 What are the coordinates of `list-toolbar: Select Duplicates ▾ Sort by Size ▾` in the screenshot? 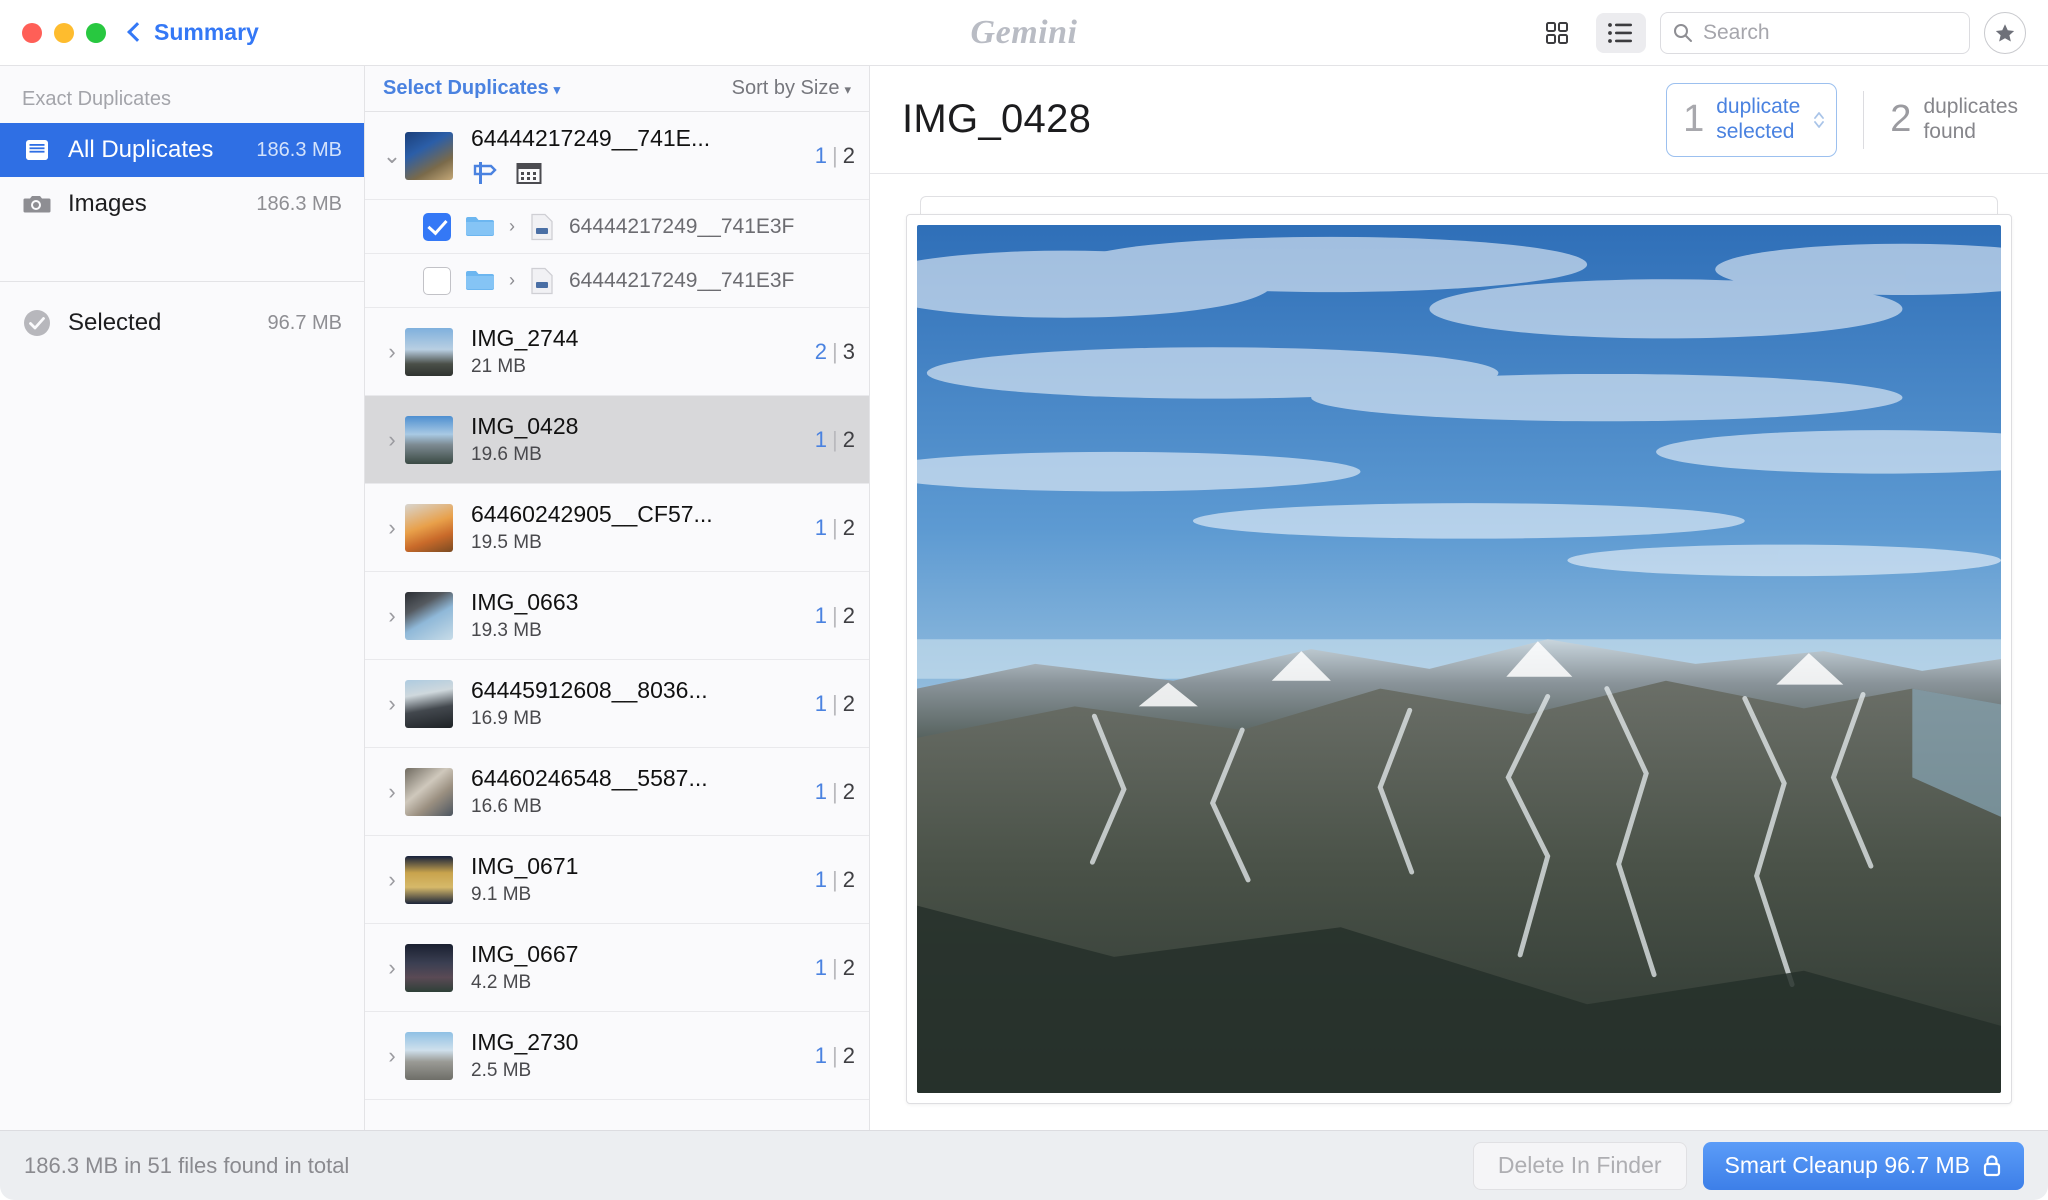 It's located at (617, 89).